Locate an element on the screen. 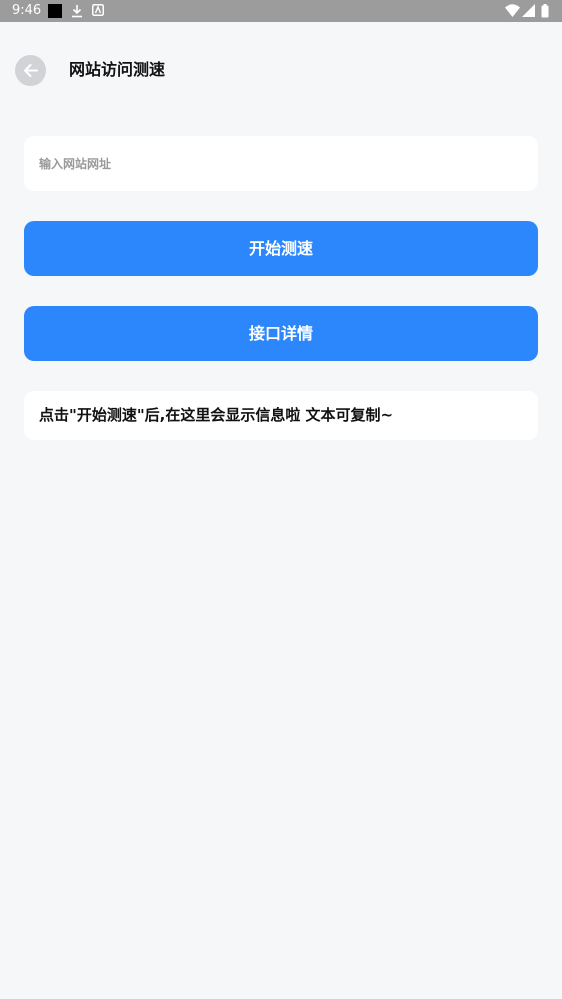 Image resolution: width=562 pixels, height=999 pixels. status-bar: 9:46 is located at coordinates (281, 11).